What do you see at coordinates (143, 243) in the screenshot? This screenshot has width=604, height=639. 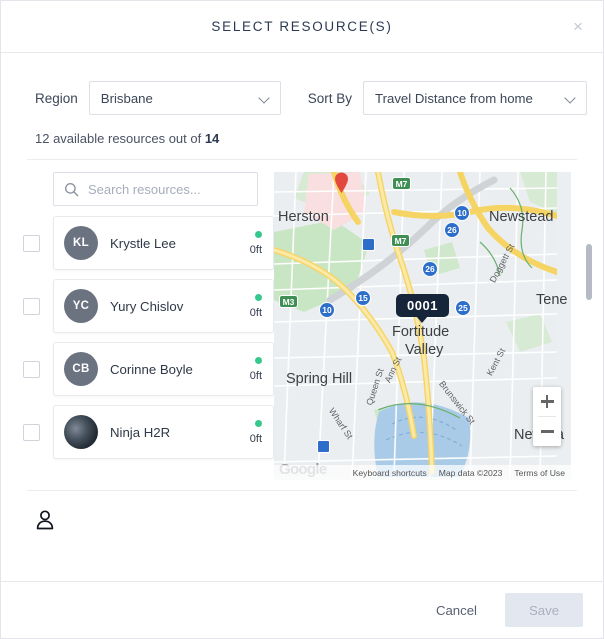 I see `resource-name: Krystle Lee` at bounding box center [143, 243].